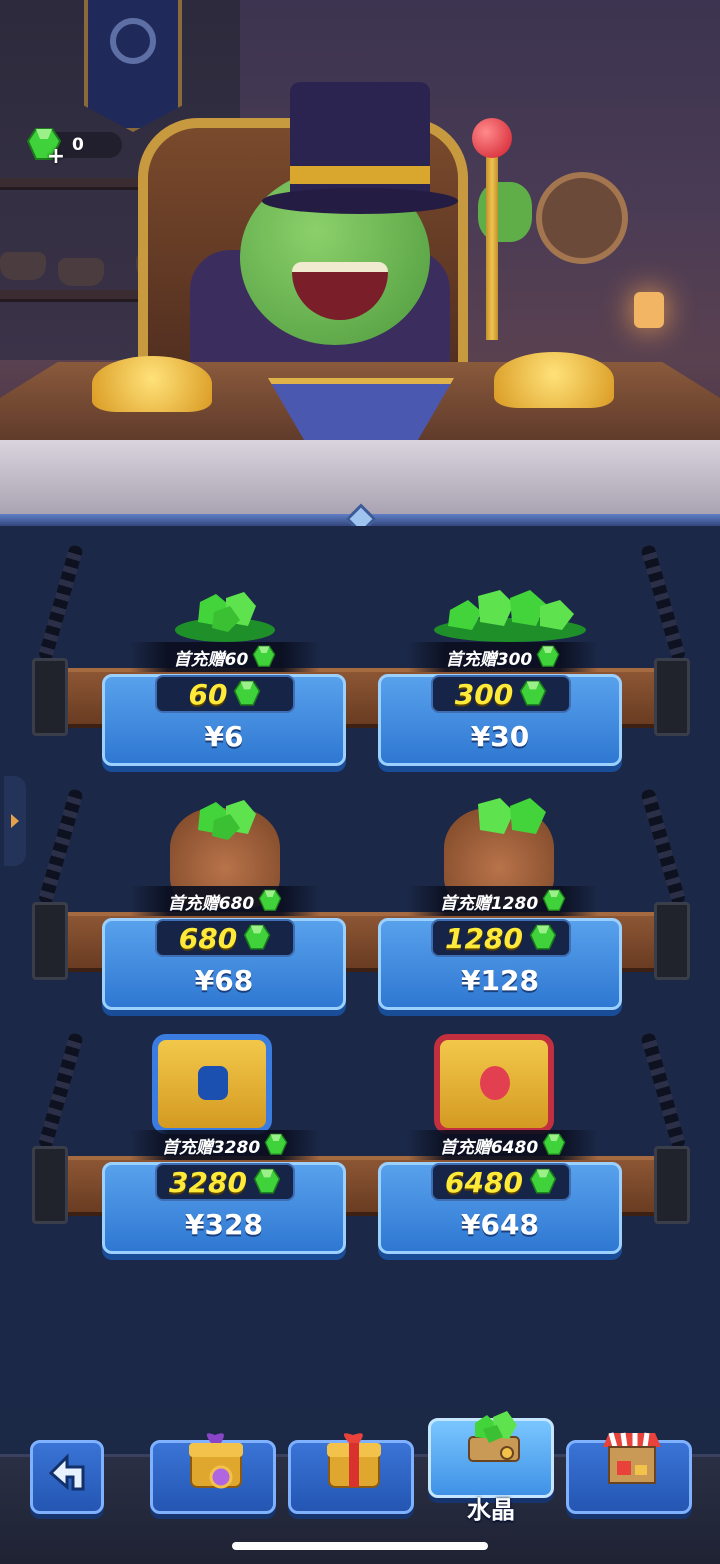  What do you see at coordinates (208, 1182) in the screenshot?
I see `crystal-amount-value: 3280` at bounding box center [208, 1182].